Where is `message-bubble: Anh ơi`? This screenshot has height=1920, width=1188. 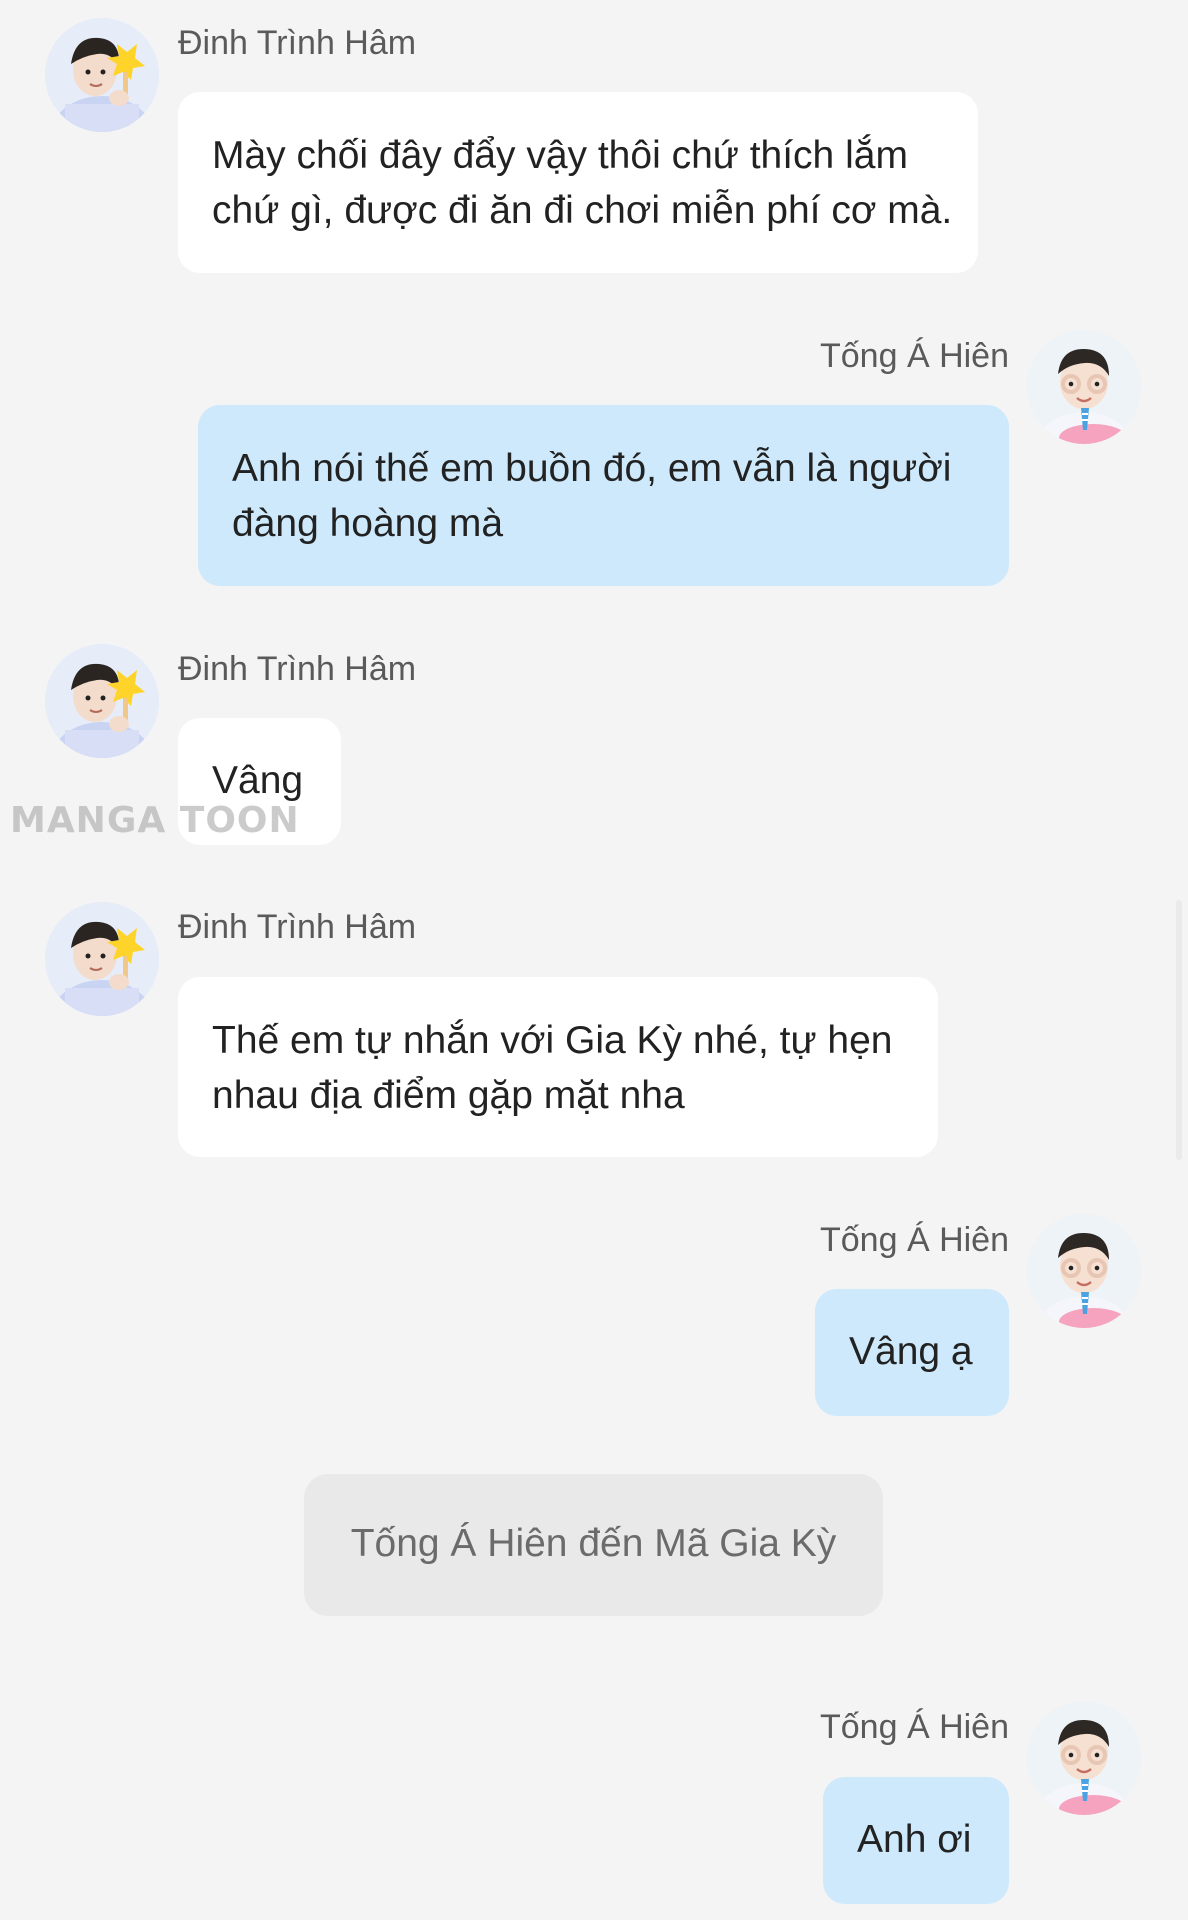
message-bubble: Anh ơi is located at coordinates (916, 1840).